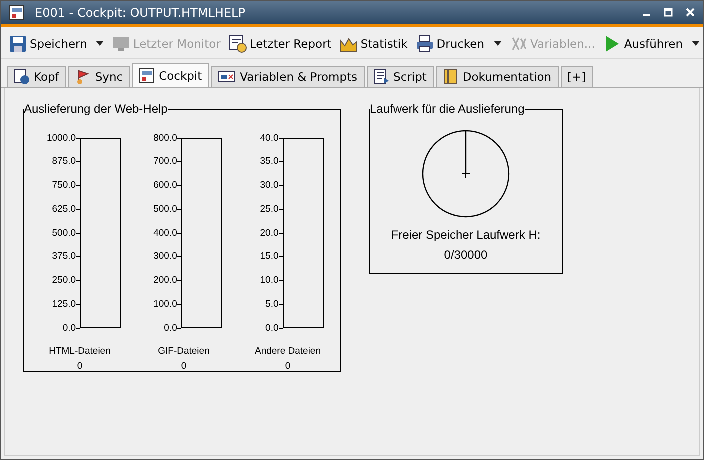  I want to click on tick-label: 700.0, so click(166, 162).